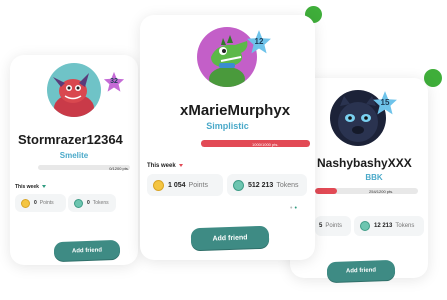  Describe the element at coordinates (321, 226) in the screenshot. I see `points-value: 5` at that location.